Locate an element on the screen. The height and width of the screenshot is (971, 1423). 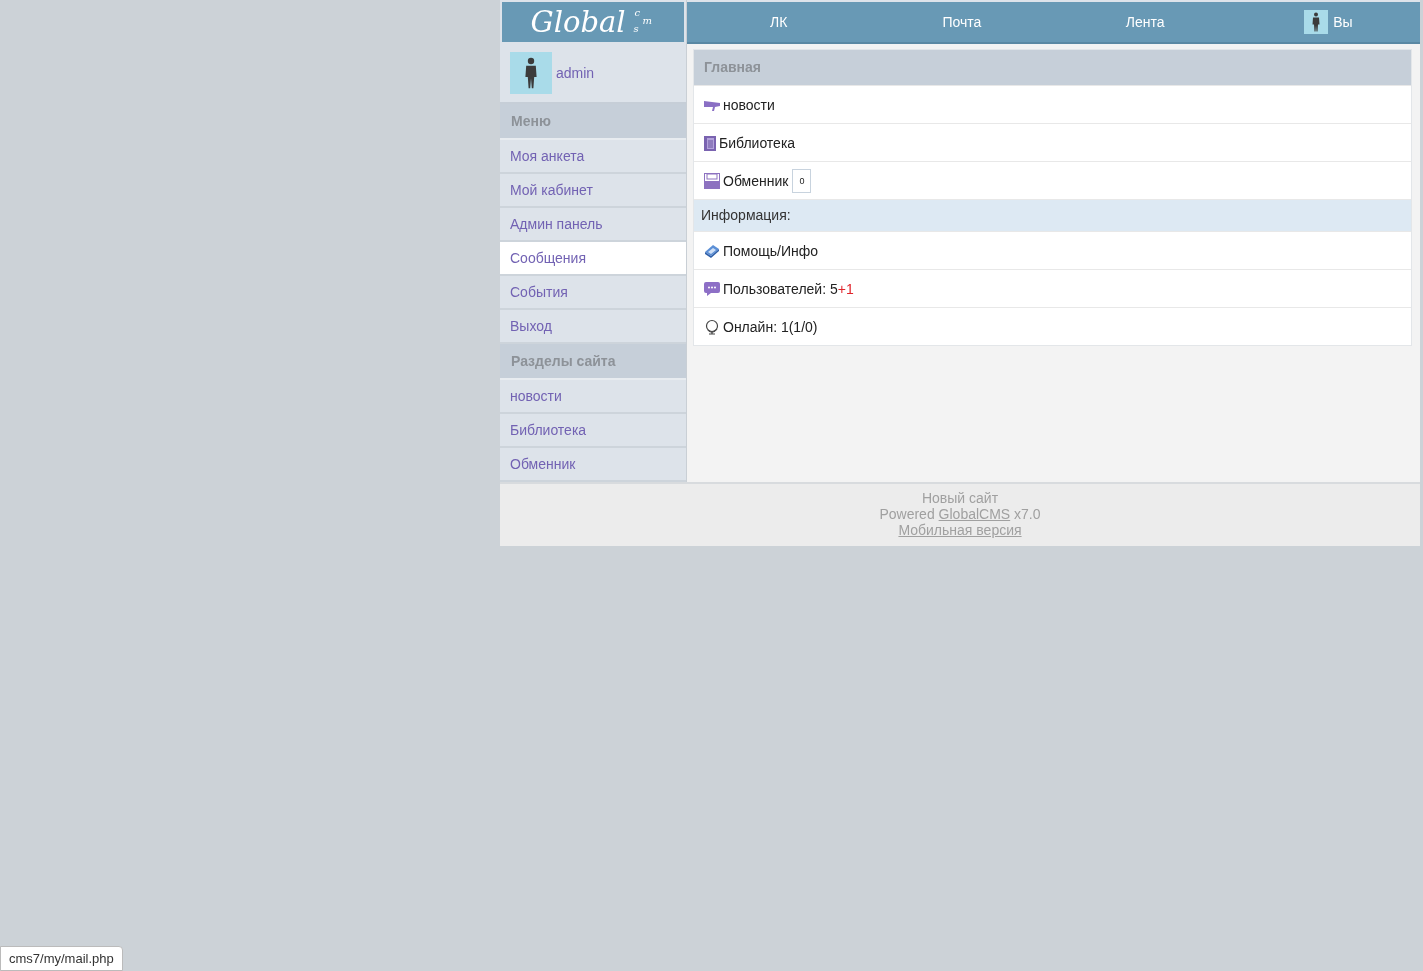
site-name: Новый сайт is located at coordinates (960, 498).